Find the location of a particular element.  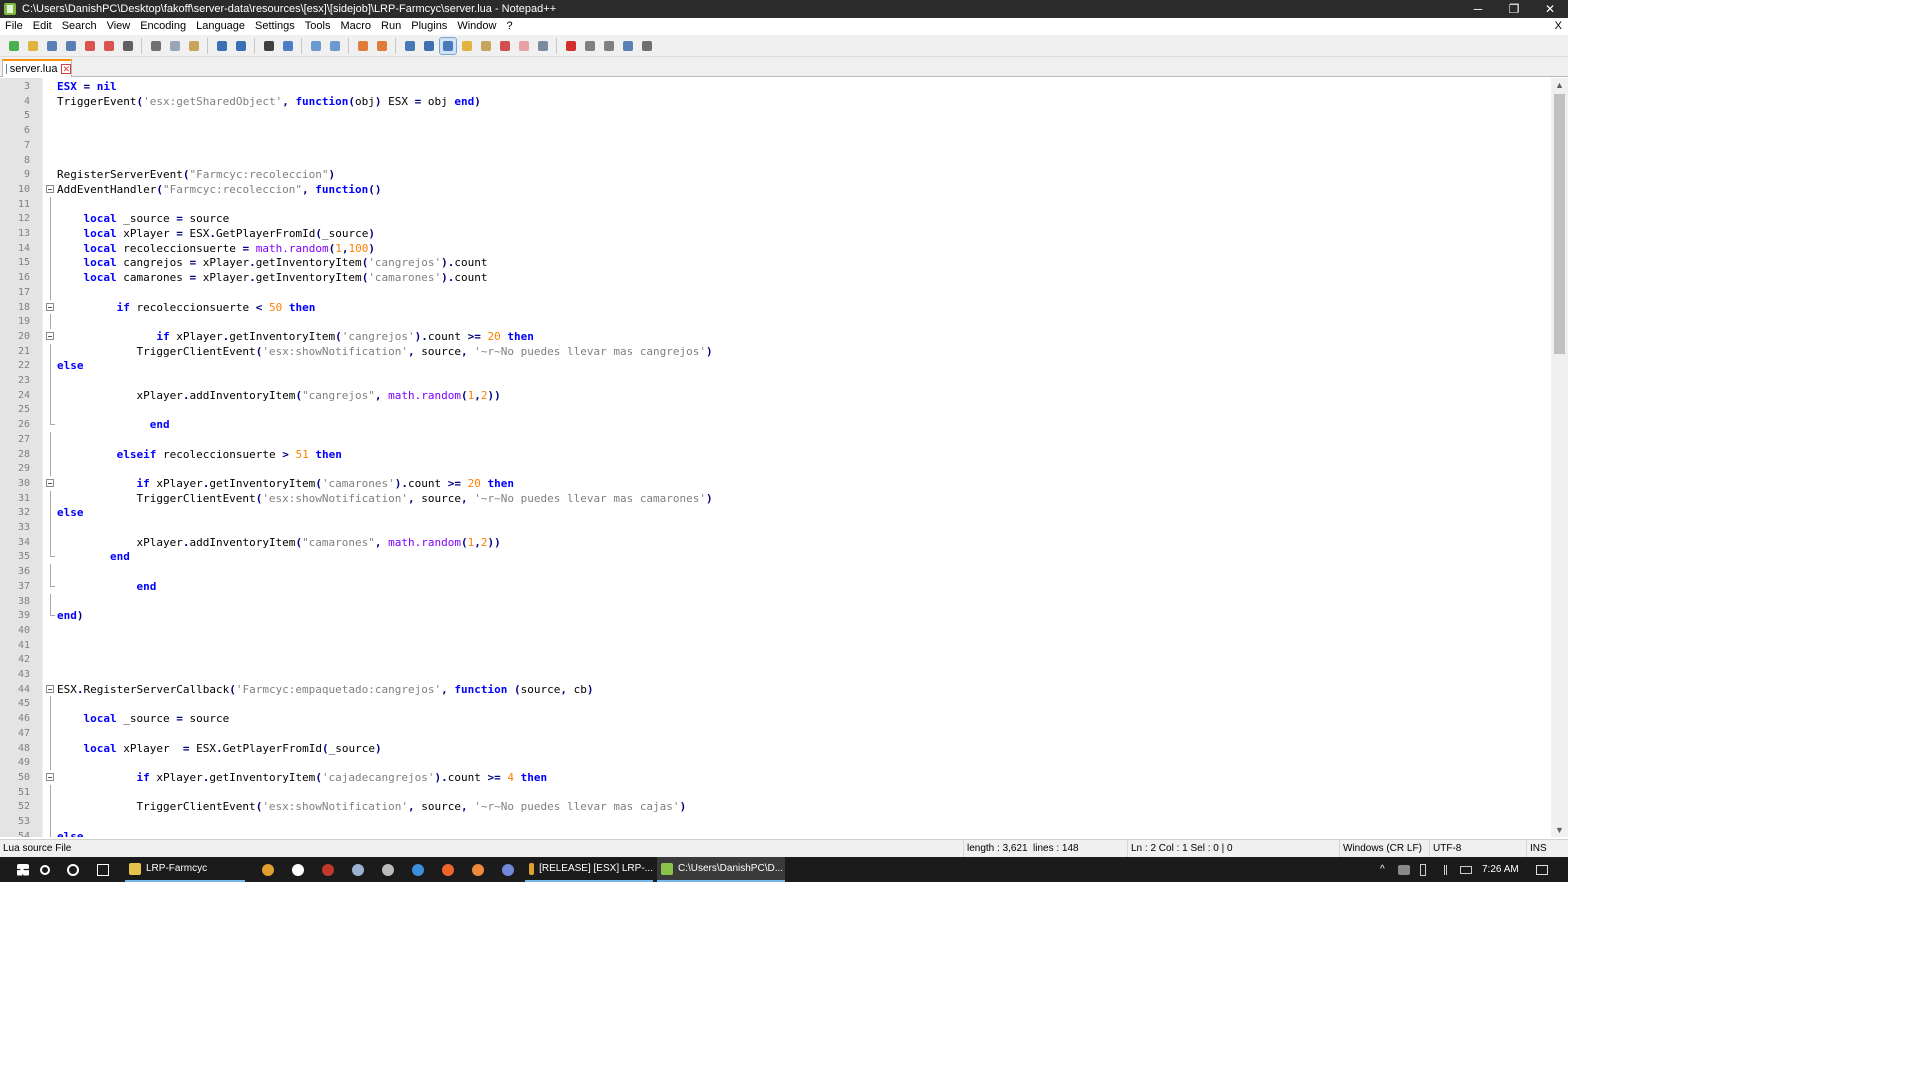

browser-icon is located at coordinates (478, 869).